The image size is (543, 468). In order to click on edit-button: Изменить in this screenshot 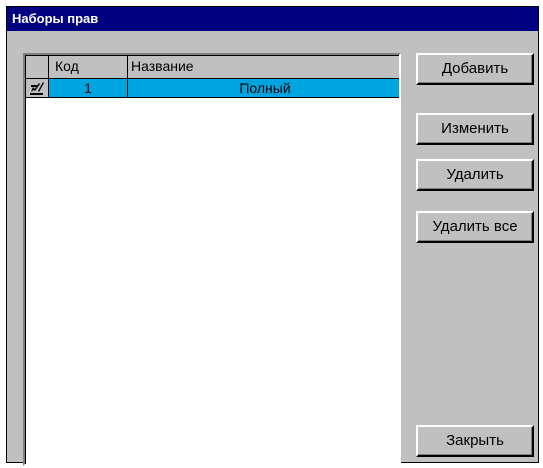, I will do `click(475, 129)`.